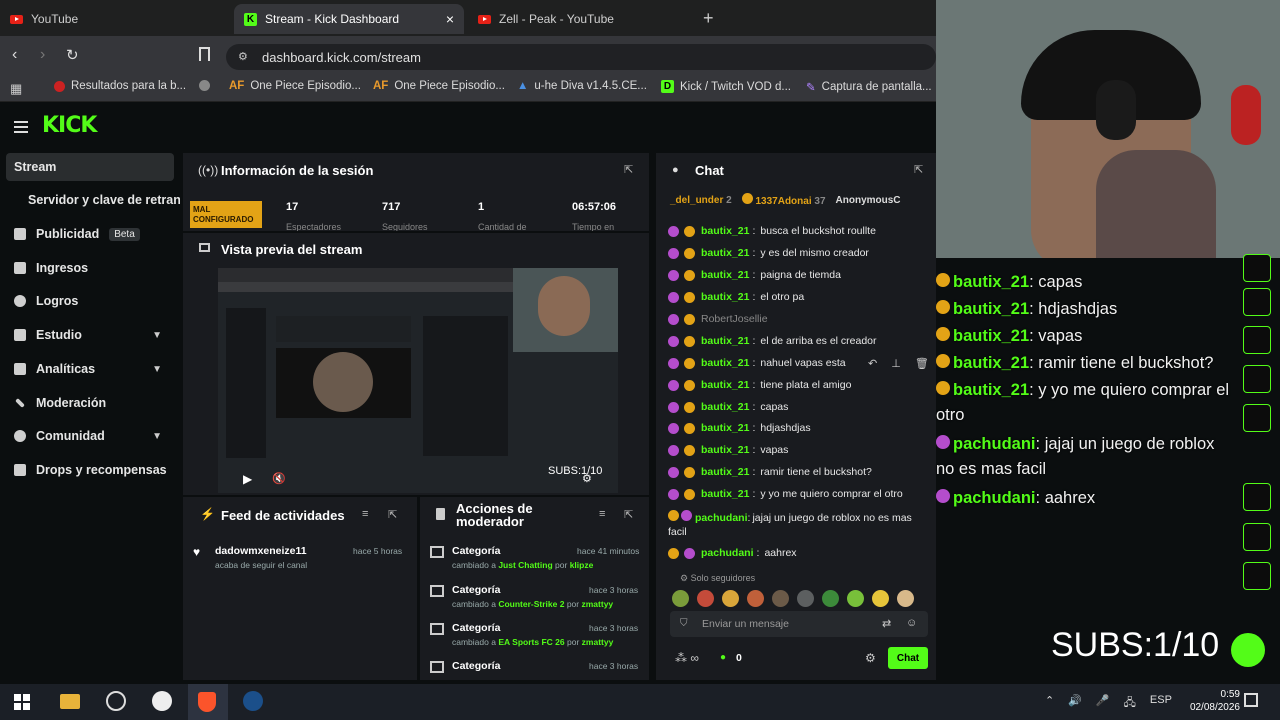 This screenshot has height=720, width=1280. Describe the element at coordinates (1161, 703) in the screenshot. I see `language-indicator: ESP` at that location.